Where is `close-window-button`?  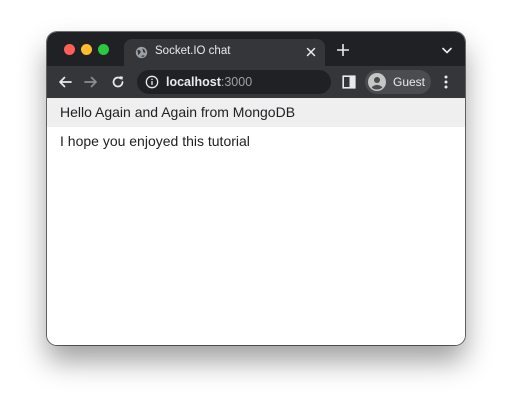 close-window-button is located at coordinates (69, 49).